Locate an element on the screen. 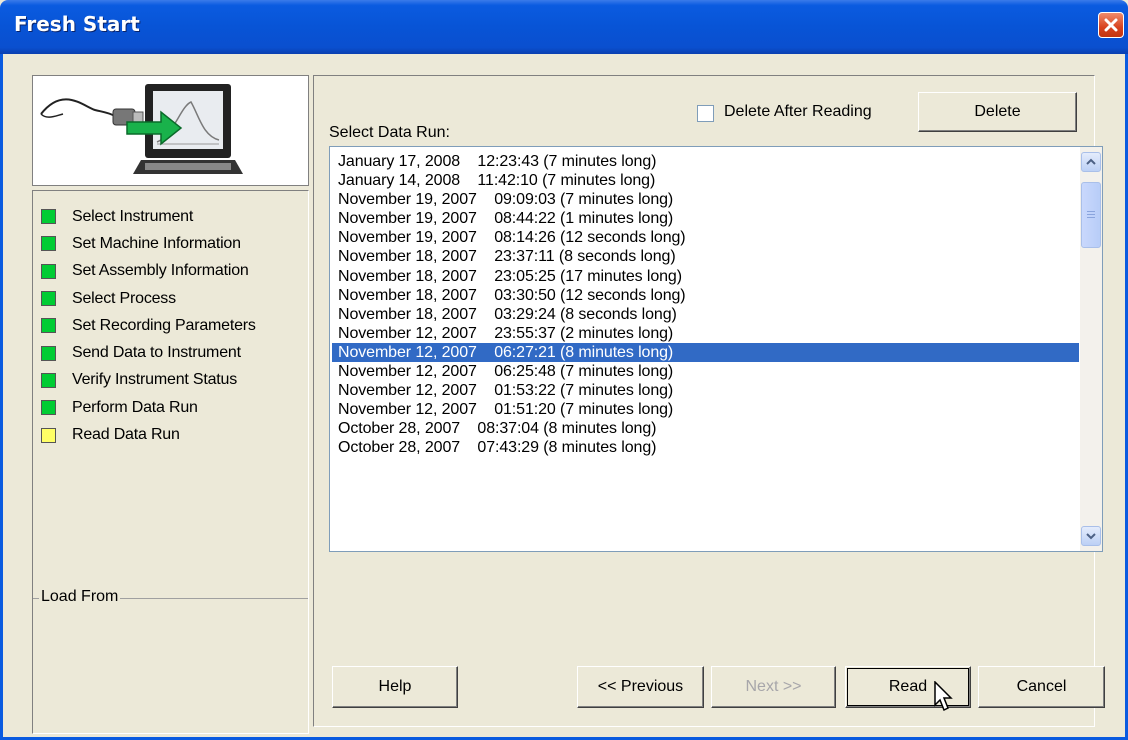 The image size is (1128, 740). step-label: Verify Instrument Status is located at coordinates (155, 380).